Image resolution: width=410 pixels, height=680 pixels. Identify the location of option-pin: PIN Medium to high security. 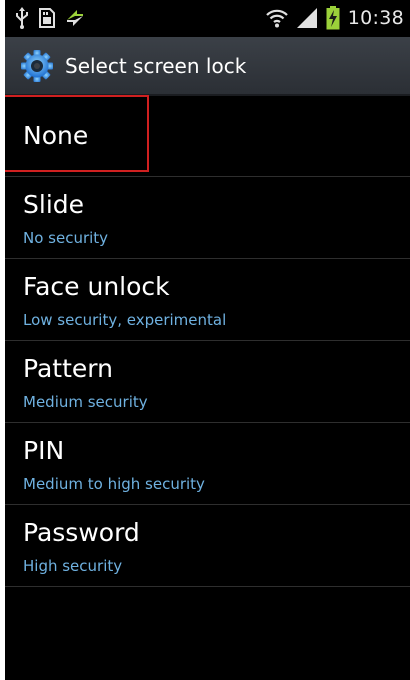
(207, 464).